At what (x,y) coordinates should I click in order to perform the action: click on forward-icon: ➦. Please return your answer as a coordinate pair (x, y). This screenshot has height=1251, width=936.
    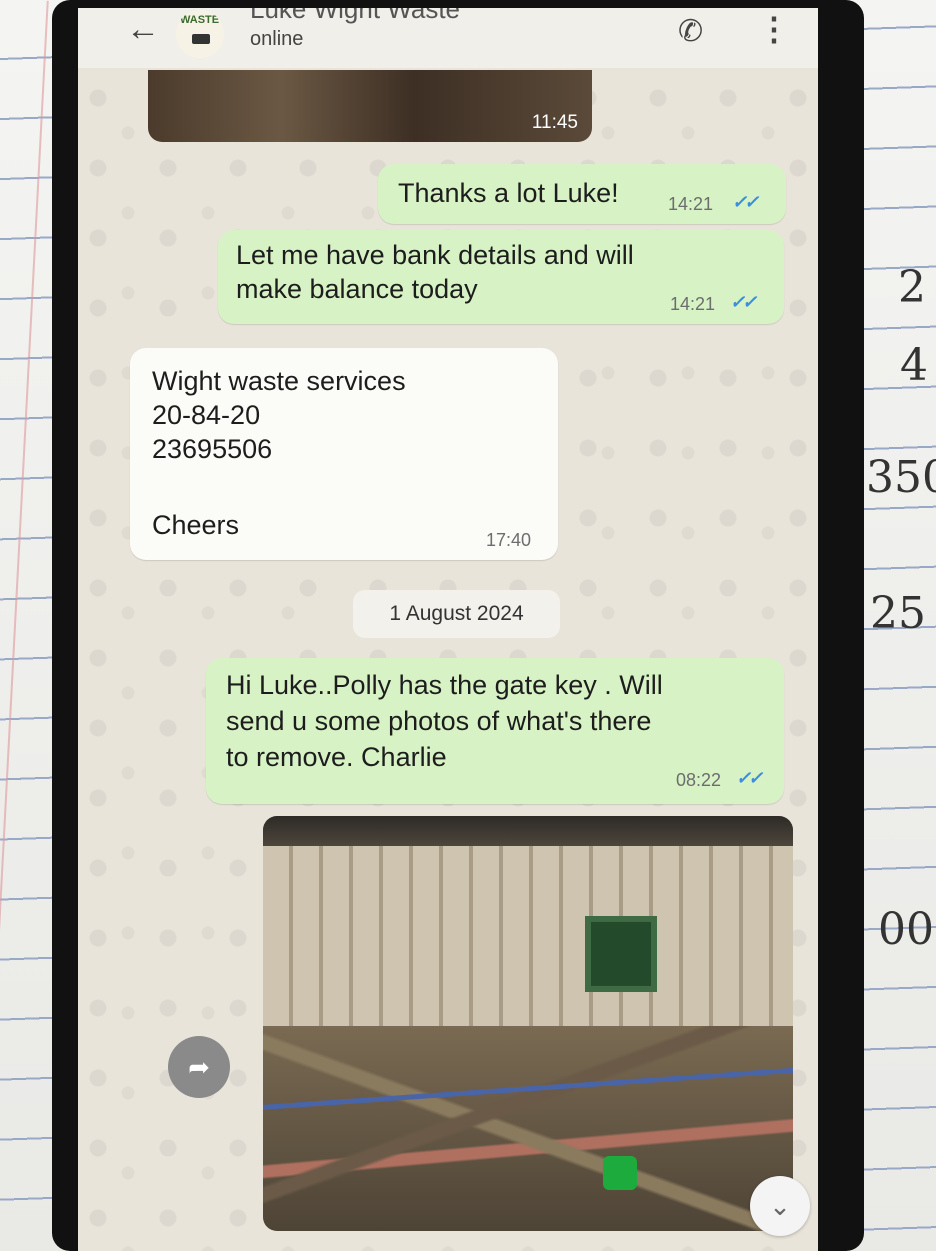
    Looking at the image, I should click on (199, 1067).